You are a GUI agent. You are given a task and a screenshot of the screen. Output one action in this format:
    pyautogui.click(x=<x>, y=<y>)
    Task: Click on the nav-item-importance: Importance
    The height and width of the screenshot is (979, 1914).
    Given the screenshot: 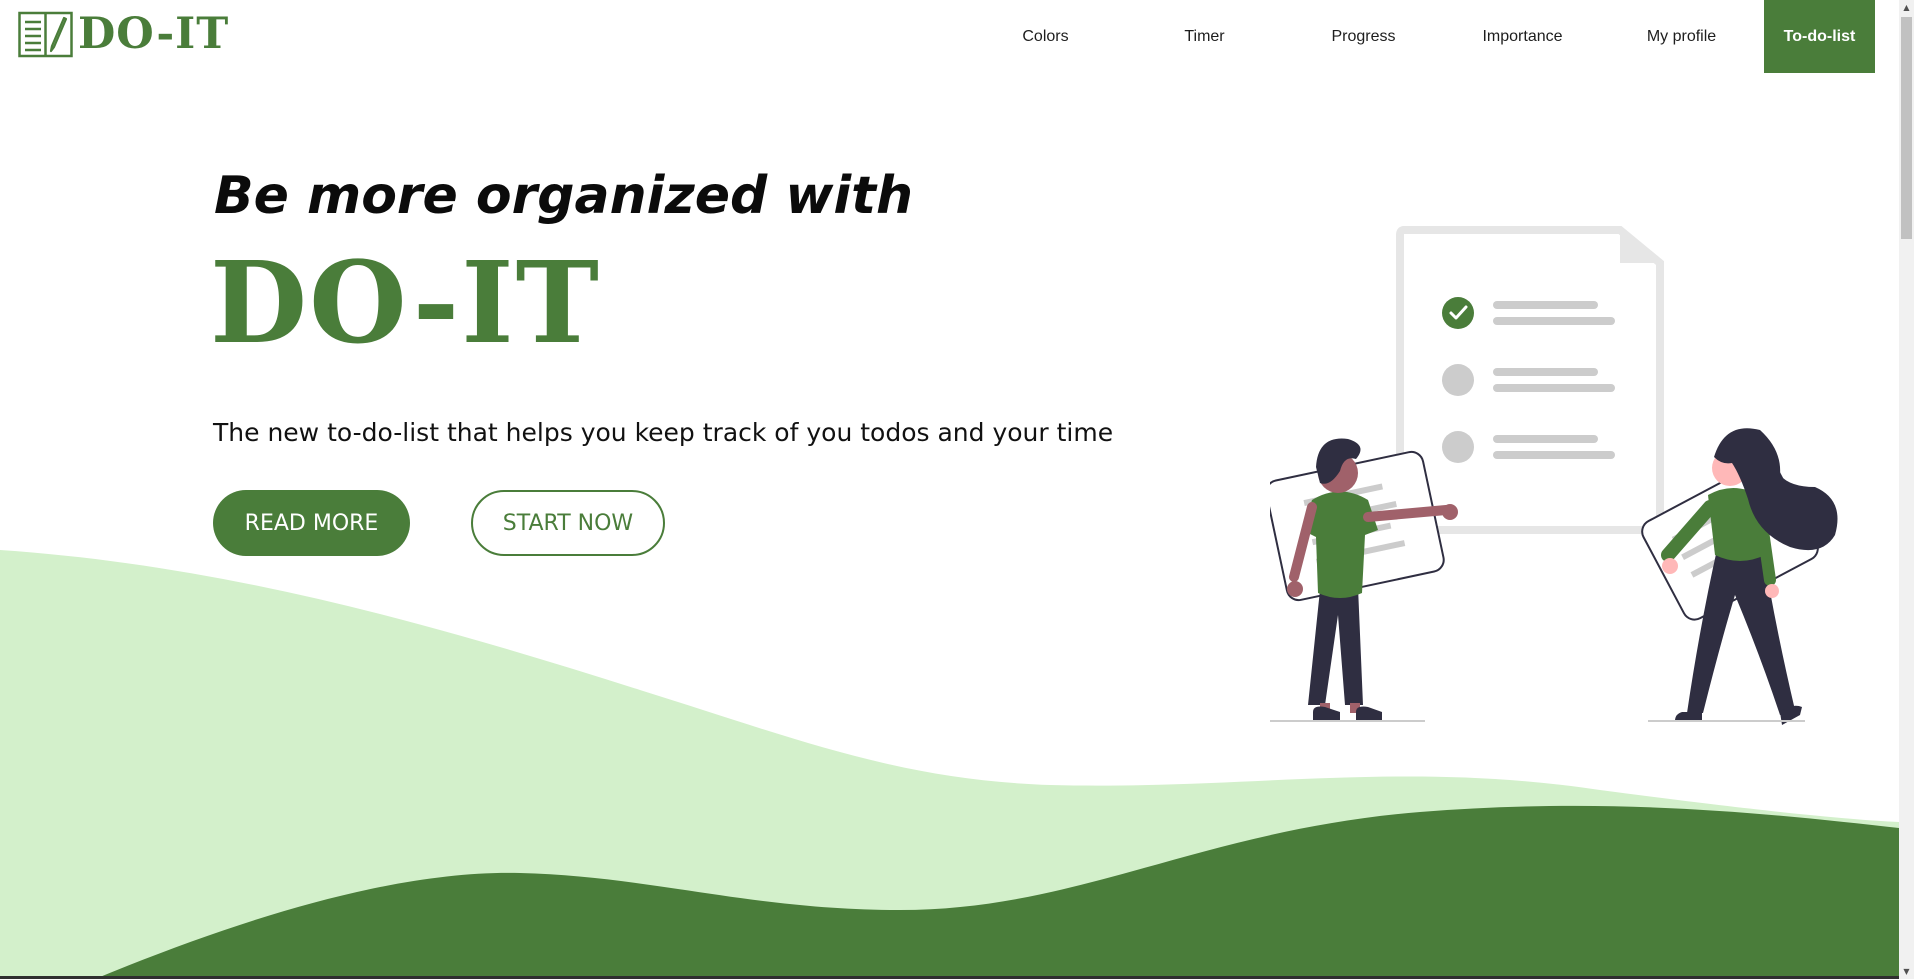 What is the action you would take?
    pyautogui.click(x=1522, y=36)
    